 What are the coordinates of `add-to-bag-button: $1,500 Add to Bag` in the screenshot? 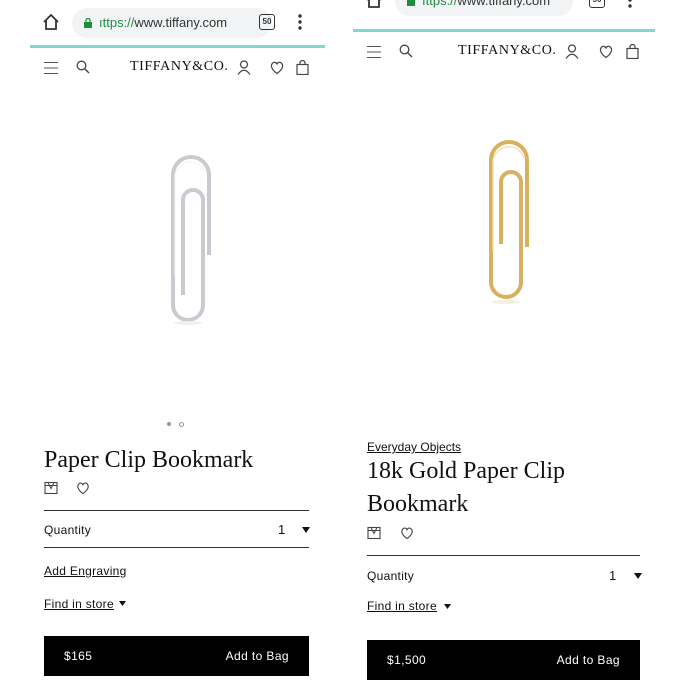 It's located at (503, 660).